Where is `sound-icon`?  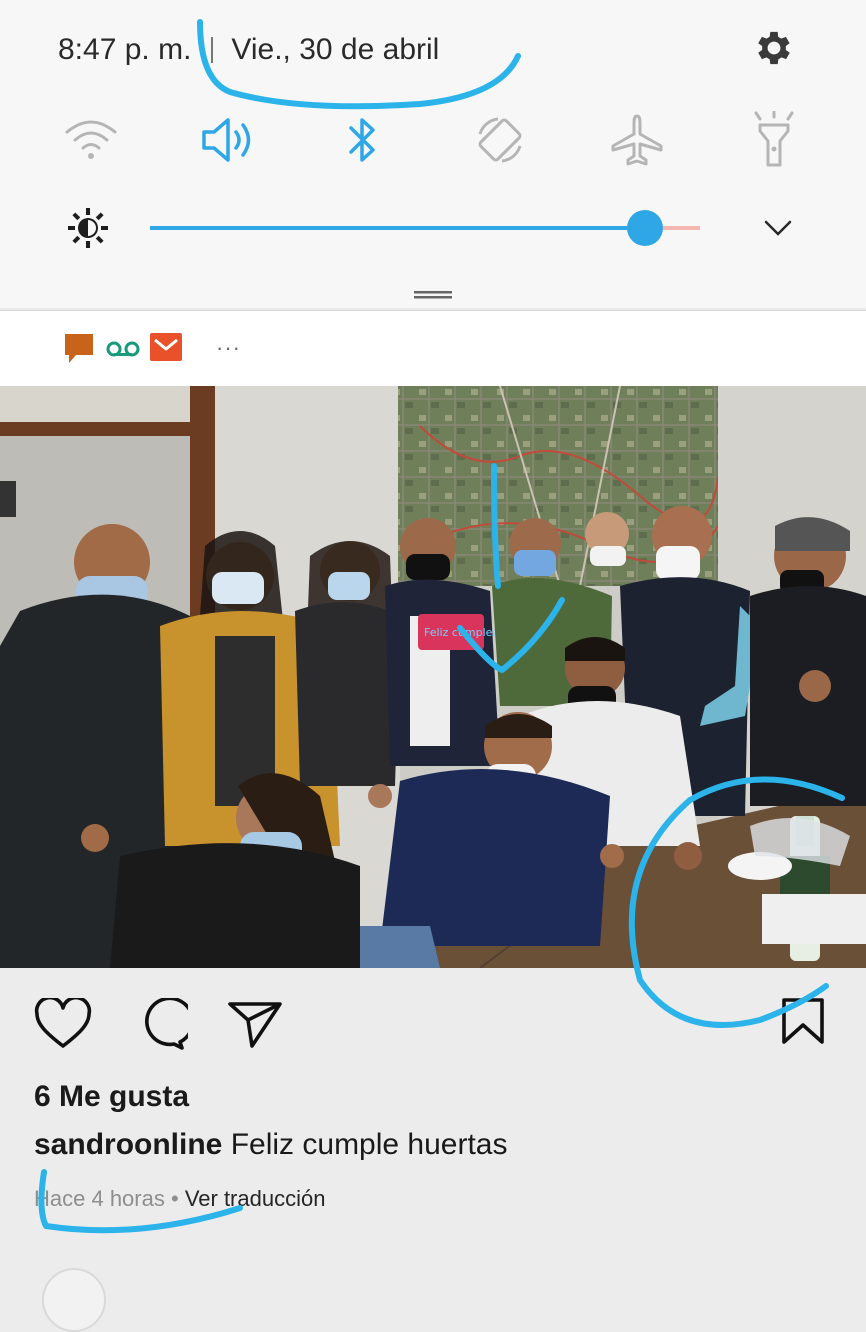 sound-icon is located at coordinates (226, 140).